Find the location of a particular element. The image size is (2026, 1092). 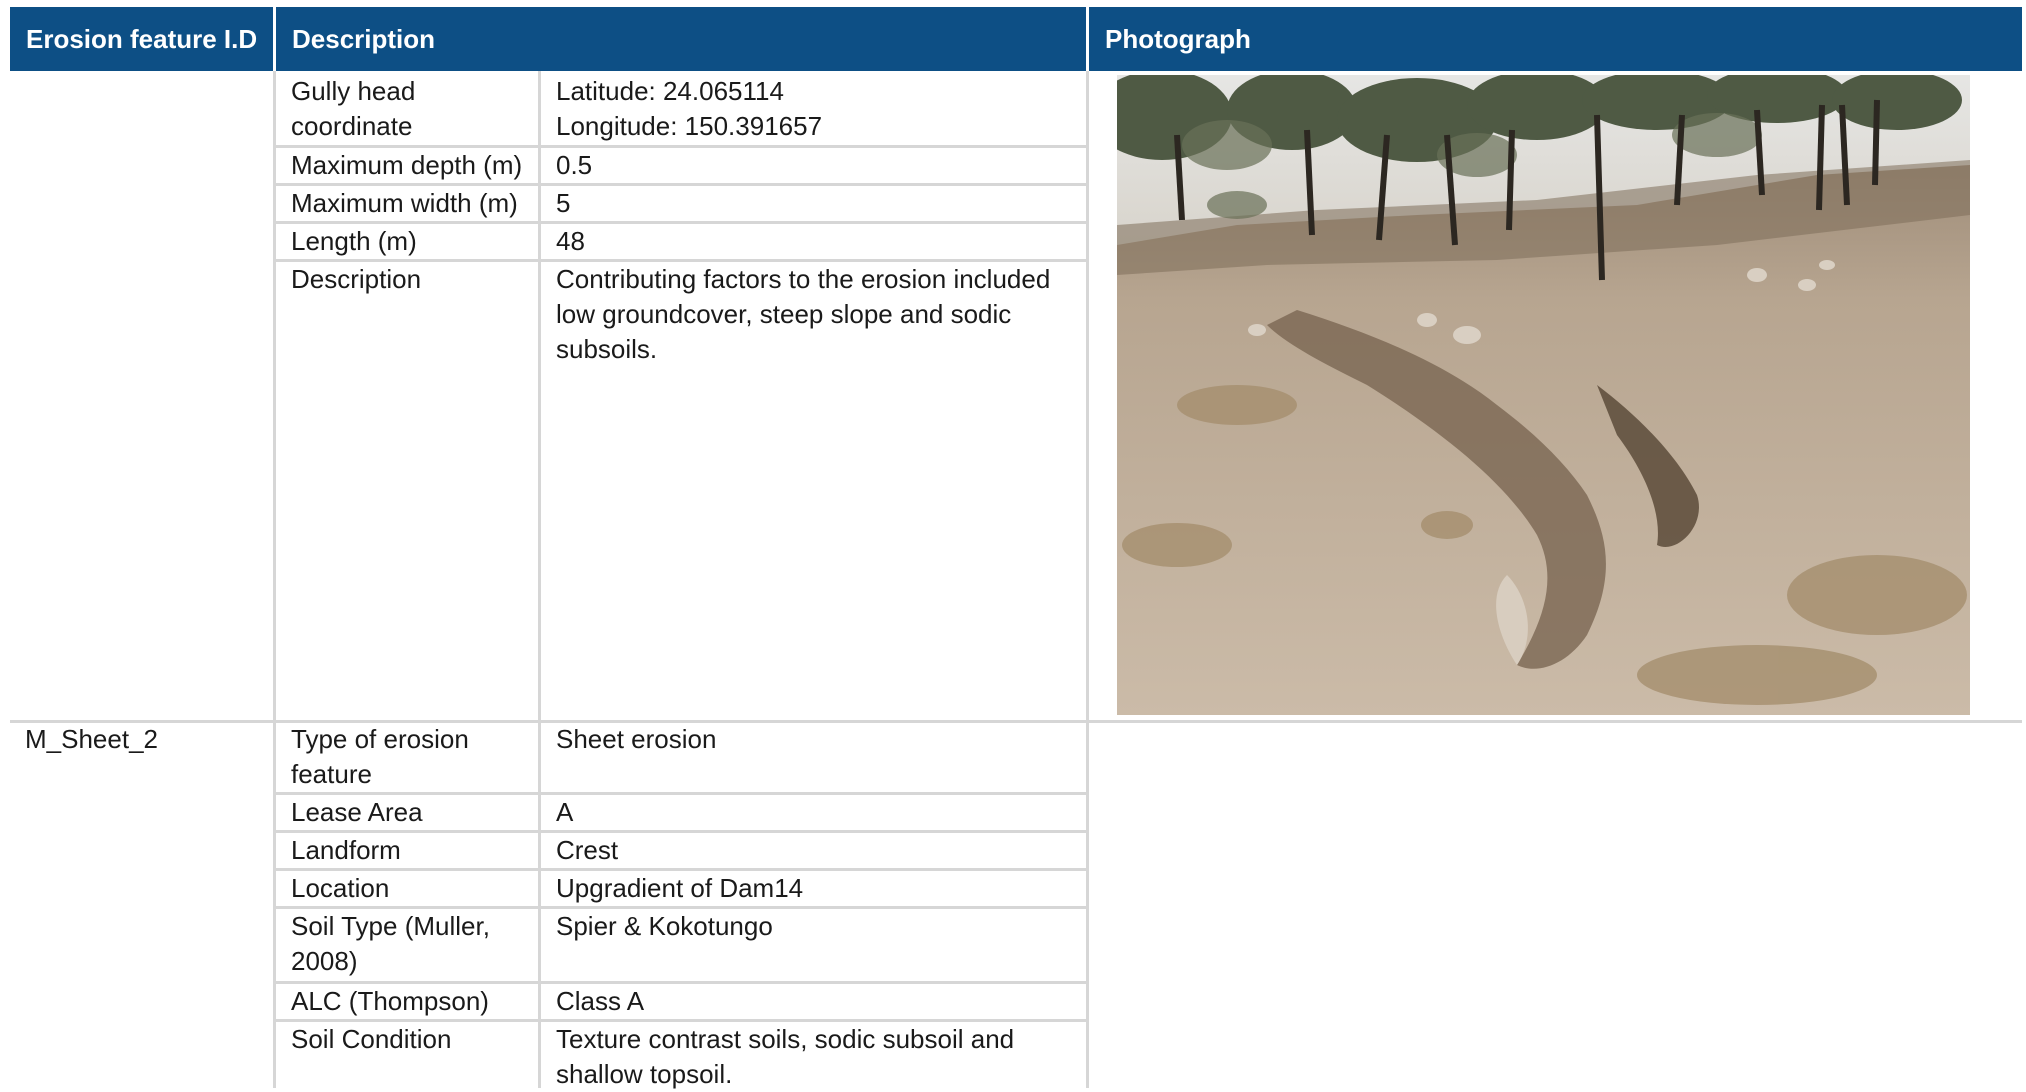

row-label-description: Description is located at coordinates (356, 279).